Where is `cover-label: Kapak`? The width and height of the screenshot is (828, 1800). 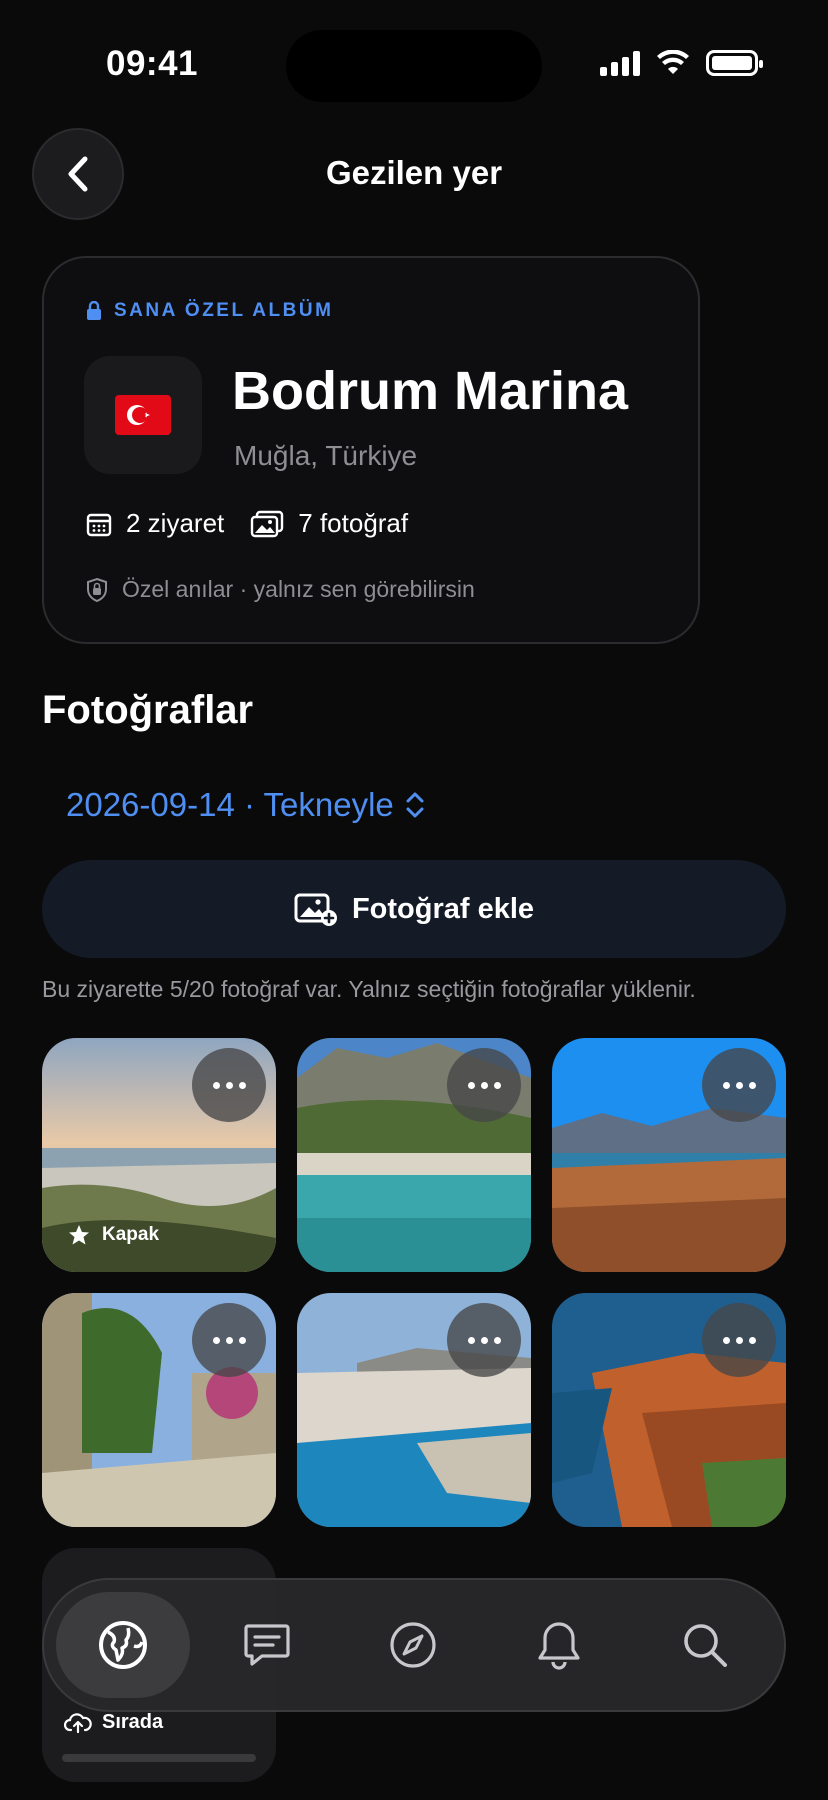 cover-label: Kapak is located at coordinates (131, 1234).